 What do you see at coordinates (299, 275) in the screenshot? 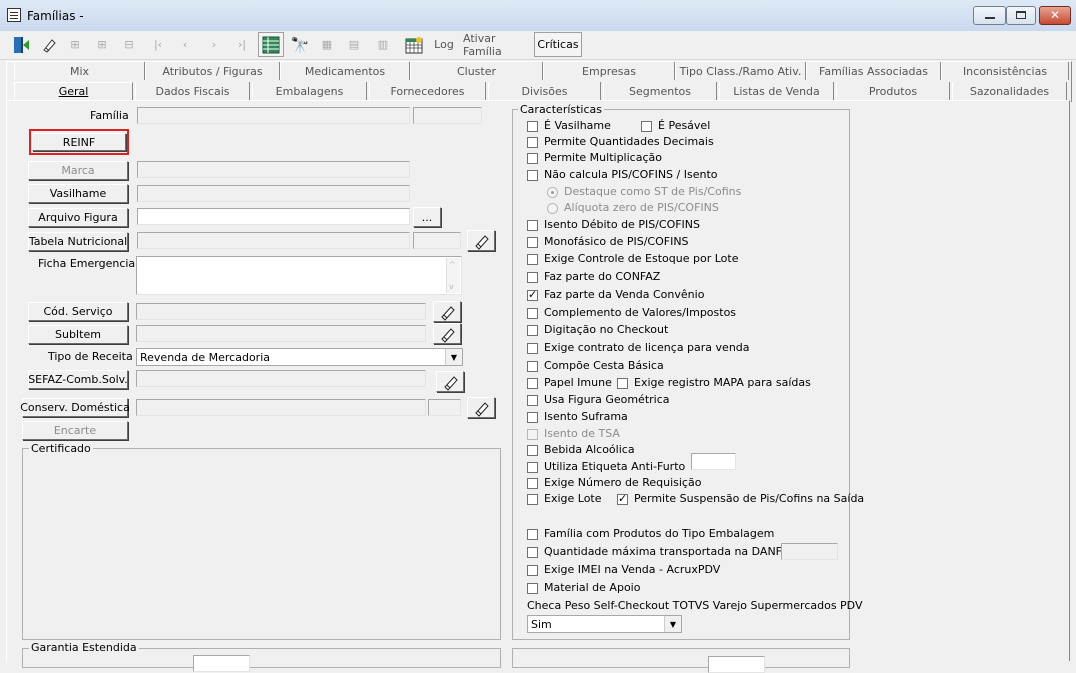
I see `ficha-emergencial-textarea: ^ v` at bounding box center [299, 275].